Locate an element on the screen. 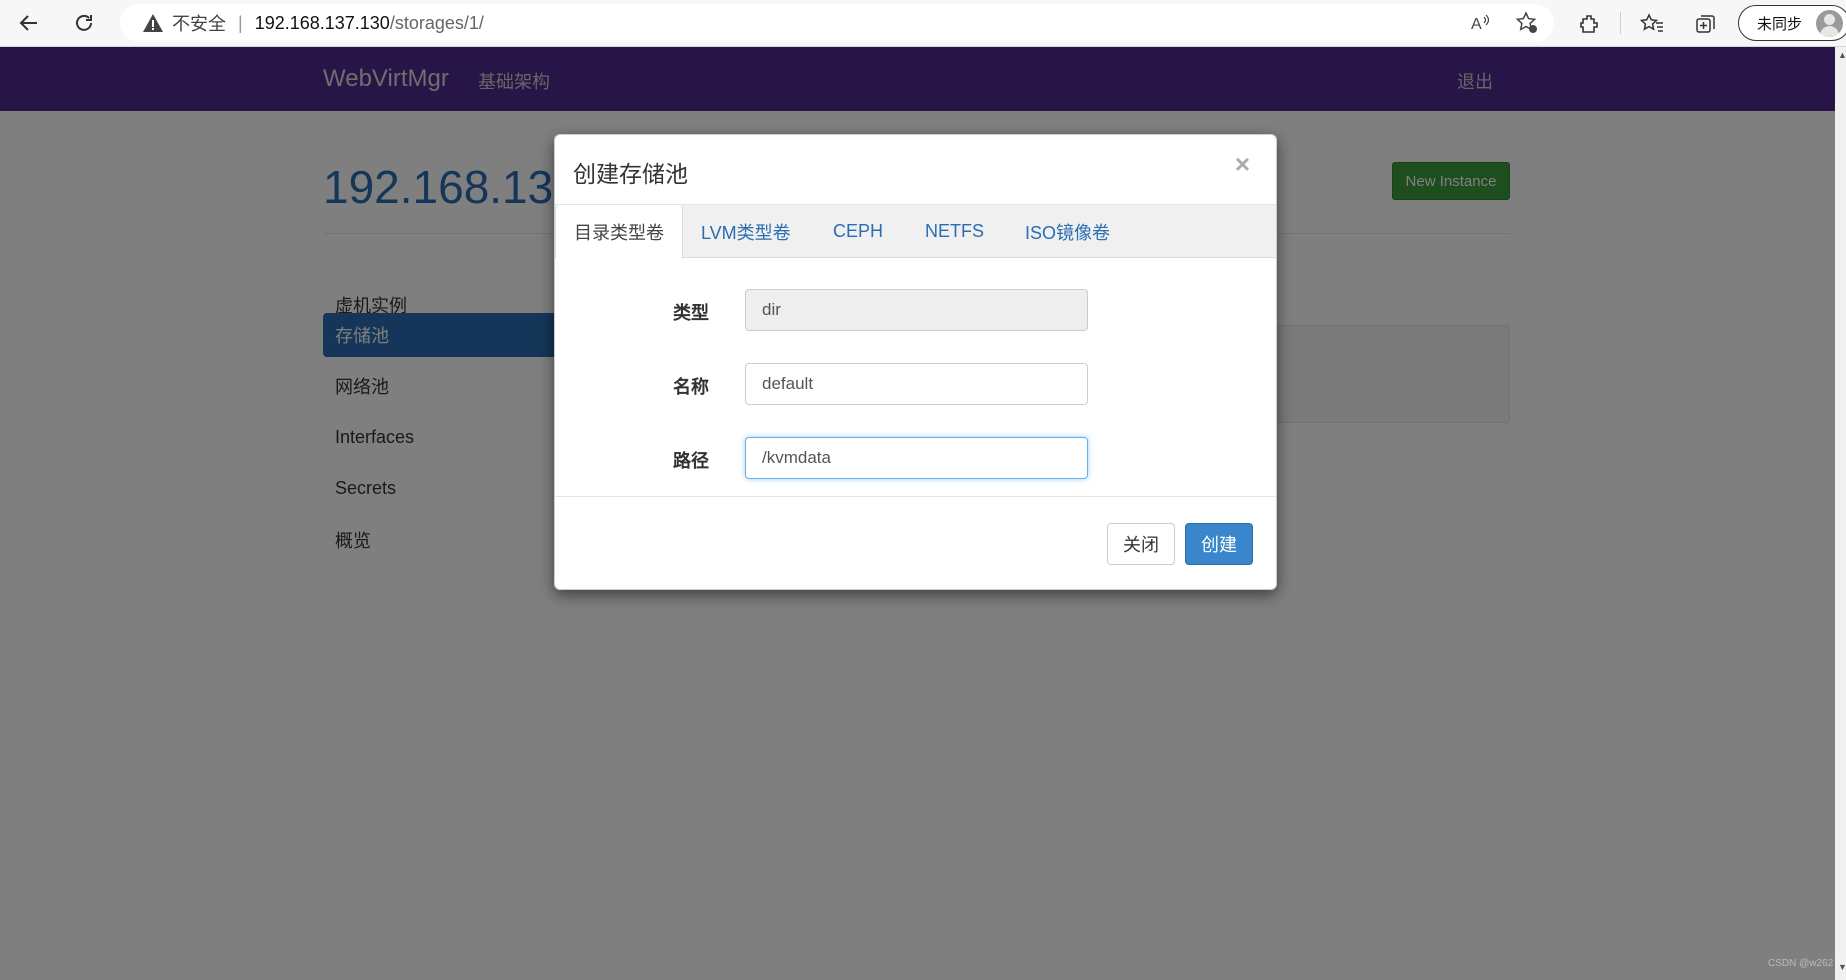  refresh-icon is located at coordinates (84, 23).